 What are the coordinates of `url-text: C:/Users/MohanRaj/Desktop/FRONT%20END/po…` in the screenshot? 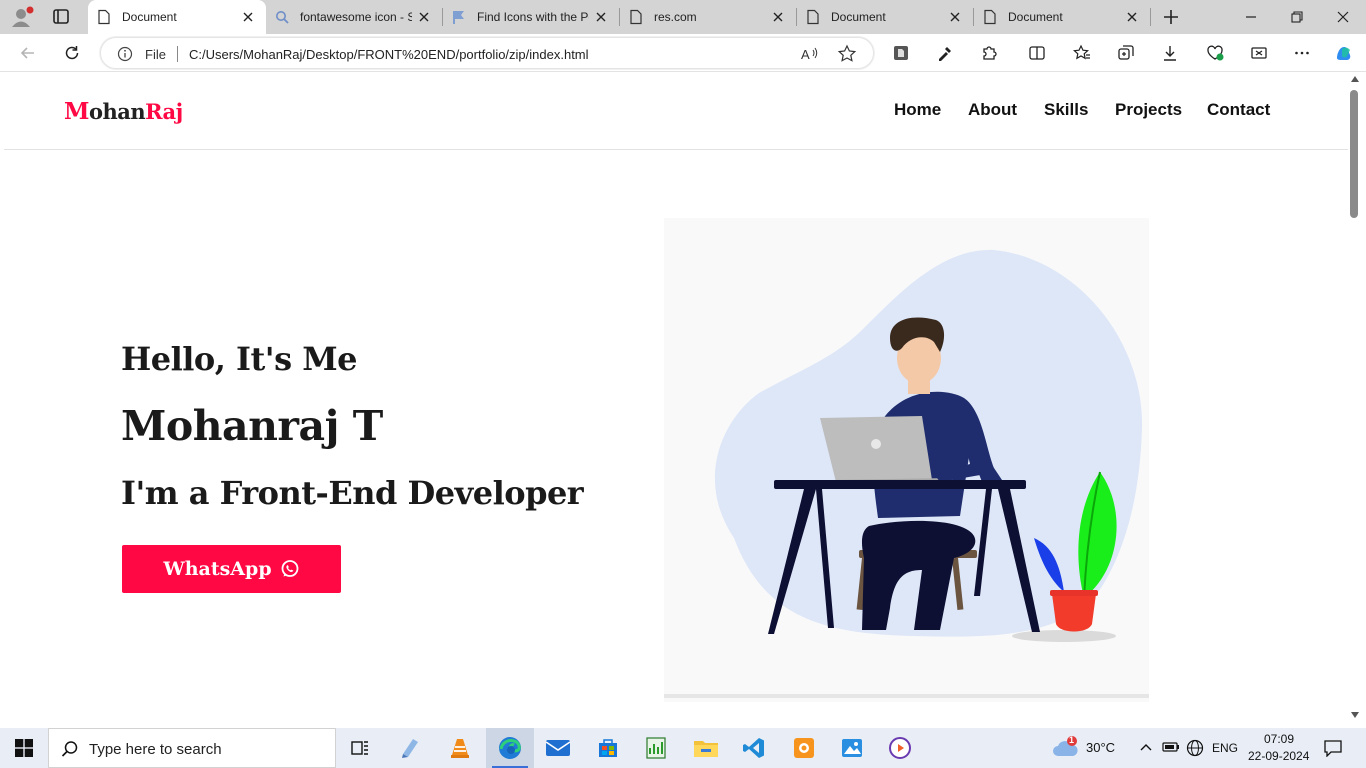 It's located at (389, 54).